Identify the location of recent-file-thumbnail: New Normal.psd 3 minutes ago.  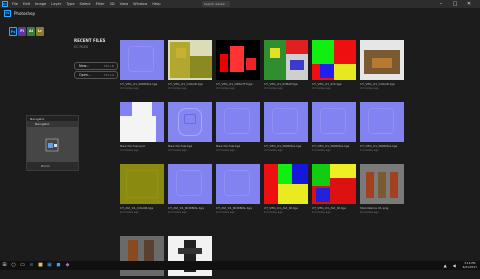
(142, 127).